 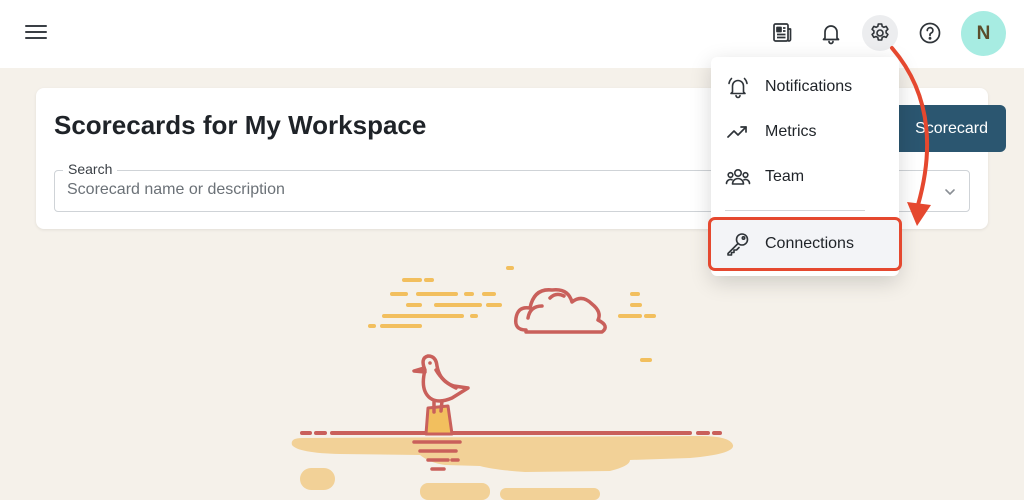 What do you see at coordinates (738, 244) in the screenshot?
I see `key-icon` at bounding box center [738, 244].